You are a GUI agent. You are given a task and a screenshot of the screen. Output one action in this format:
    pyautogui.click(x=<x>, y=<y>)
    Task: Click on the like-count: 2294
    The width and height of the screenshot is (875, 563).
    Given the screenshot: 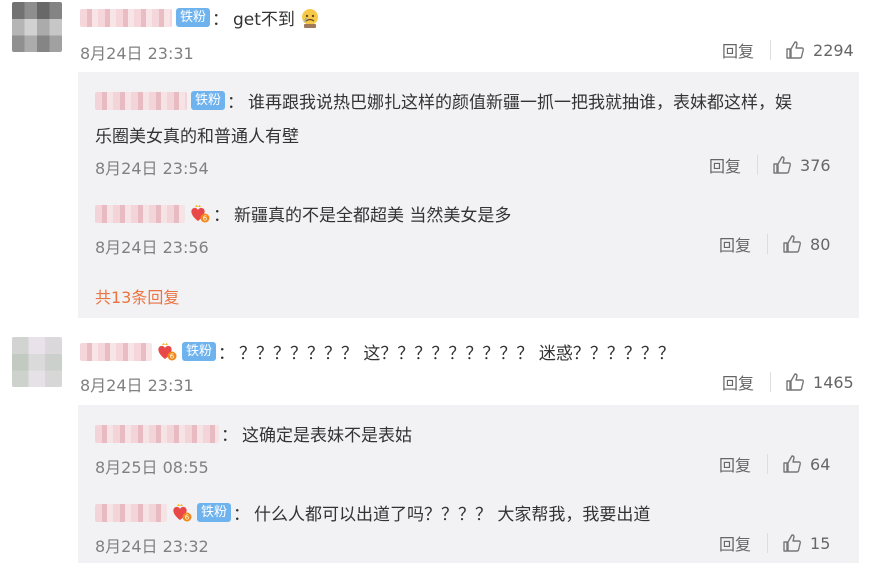 What is the action you would take?
    pyautogui.click(x=833, y=50)
    